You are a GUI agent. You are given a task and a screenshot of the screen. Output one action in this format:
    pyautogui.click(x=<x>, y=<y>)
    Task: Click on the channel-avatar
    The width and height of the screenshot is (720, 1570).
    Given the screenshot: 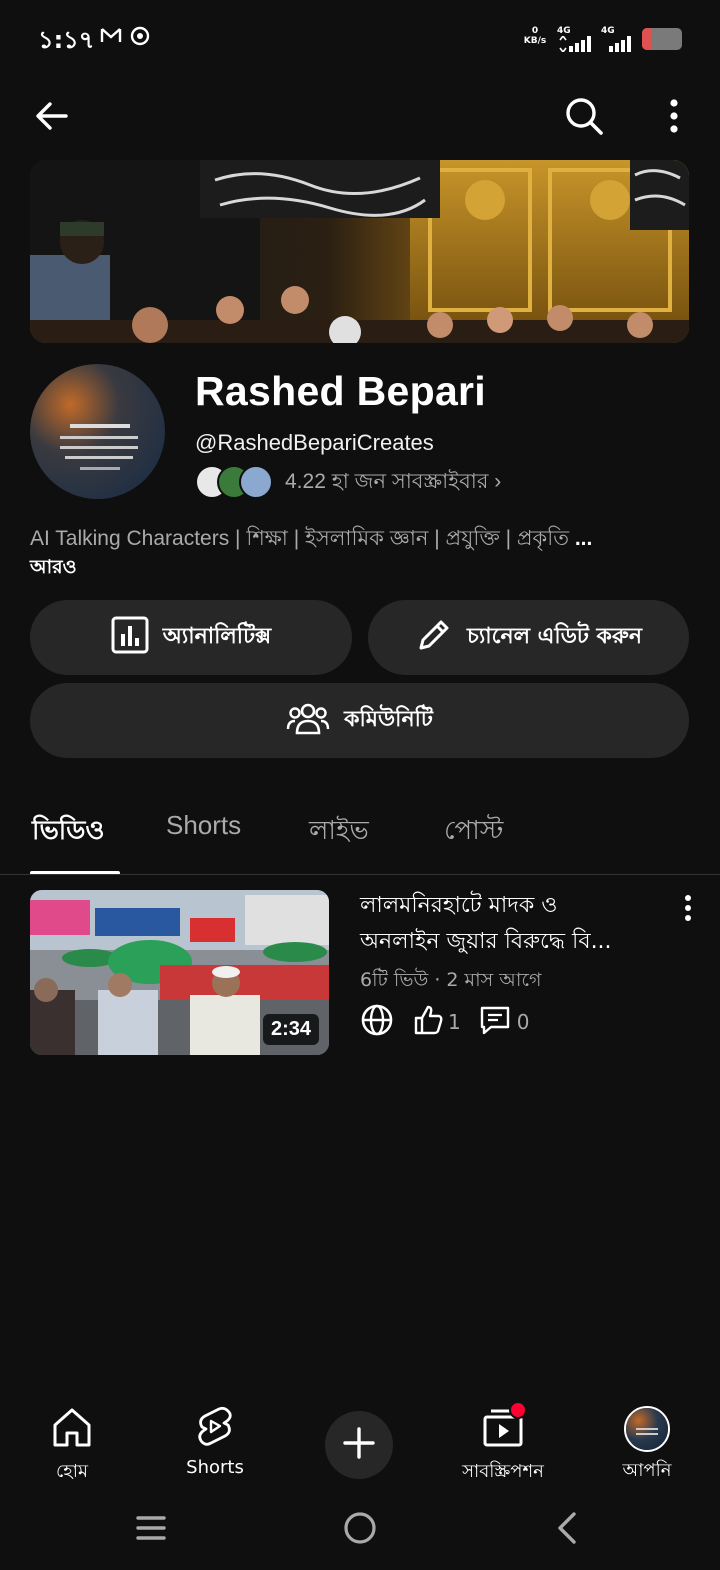 What is the action you would take?
    pyautogui.click(x=97, y=431)
    